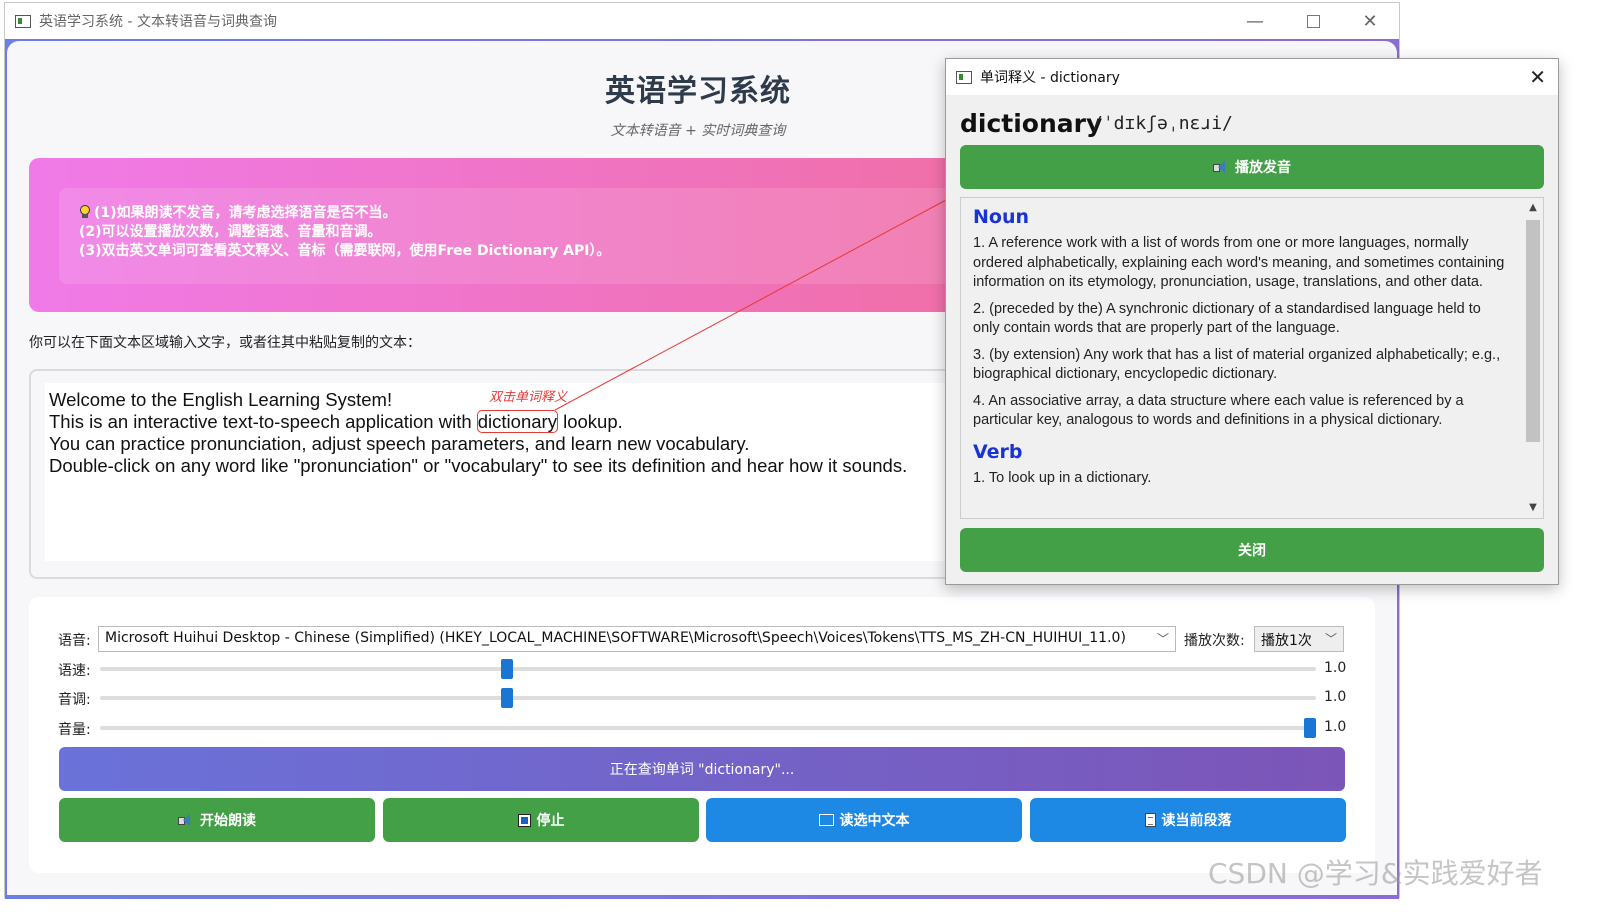  Describe the element at coordinates (1252, 550) in the screenshot. I see `dialog-close-button: 关闭` at that location.